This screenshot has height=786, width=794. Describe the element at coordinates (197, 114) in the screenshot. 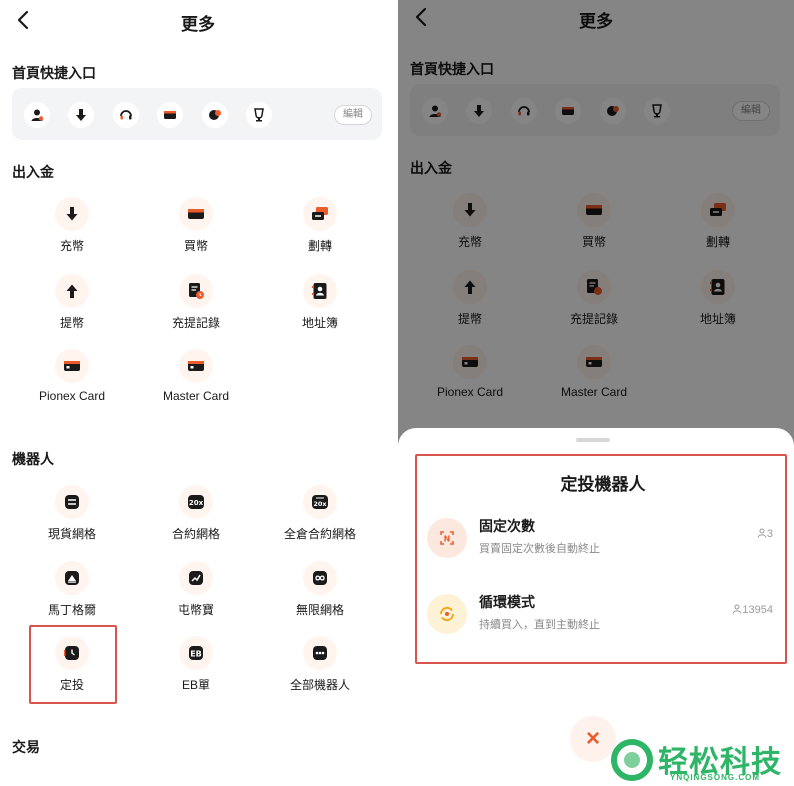

I see `shortcut-bar: 編輯` at that location.